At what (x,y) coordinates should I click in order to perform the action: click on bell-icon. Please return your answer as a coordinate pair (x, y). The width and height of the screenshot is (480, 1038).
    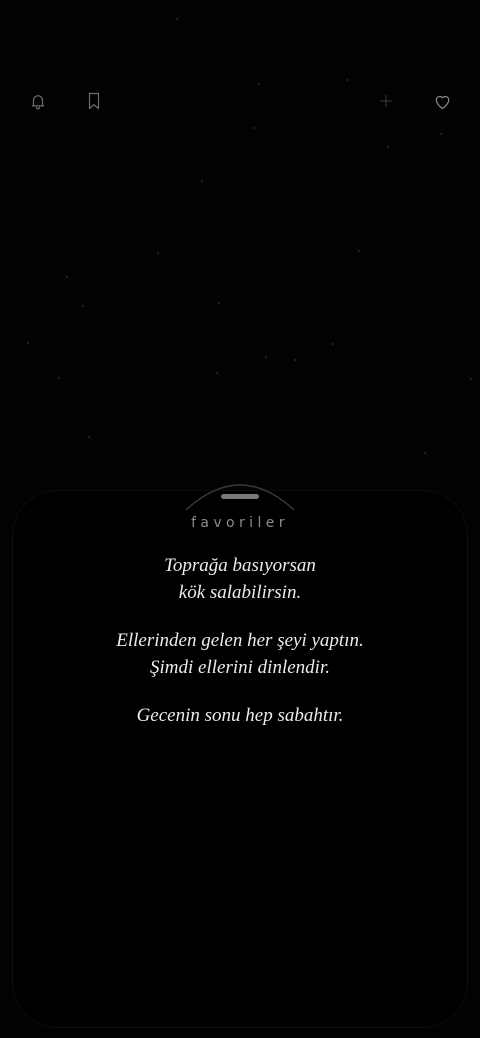
    Looking at the image, I should click on (38, 101).